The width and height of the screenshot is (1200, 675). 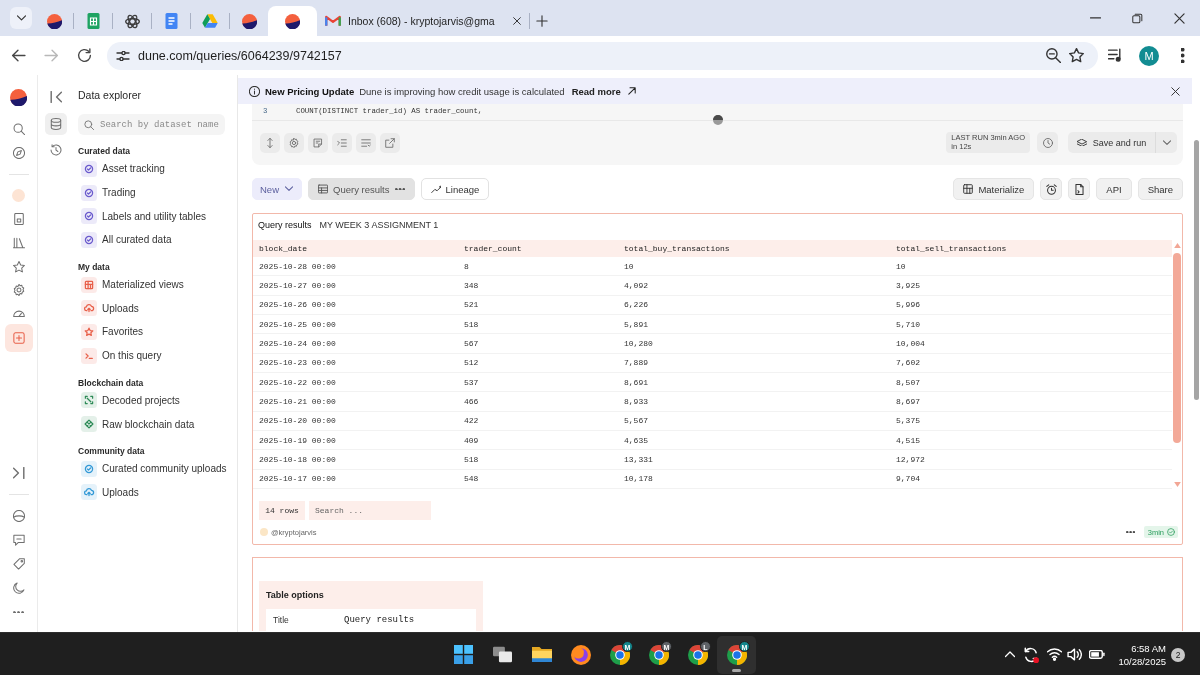 What do you see at coordinates (1149, 55) in the screenshot?
I see `profile-avatar: M` at bounding box center [1149, 55].